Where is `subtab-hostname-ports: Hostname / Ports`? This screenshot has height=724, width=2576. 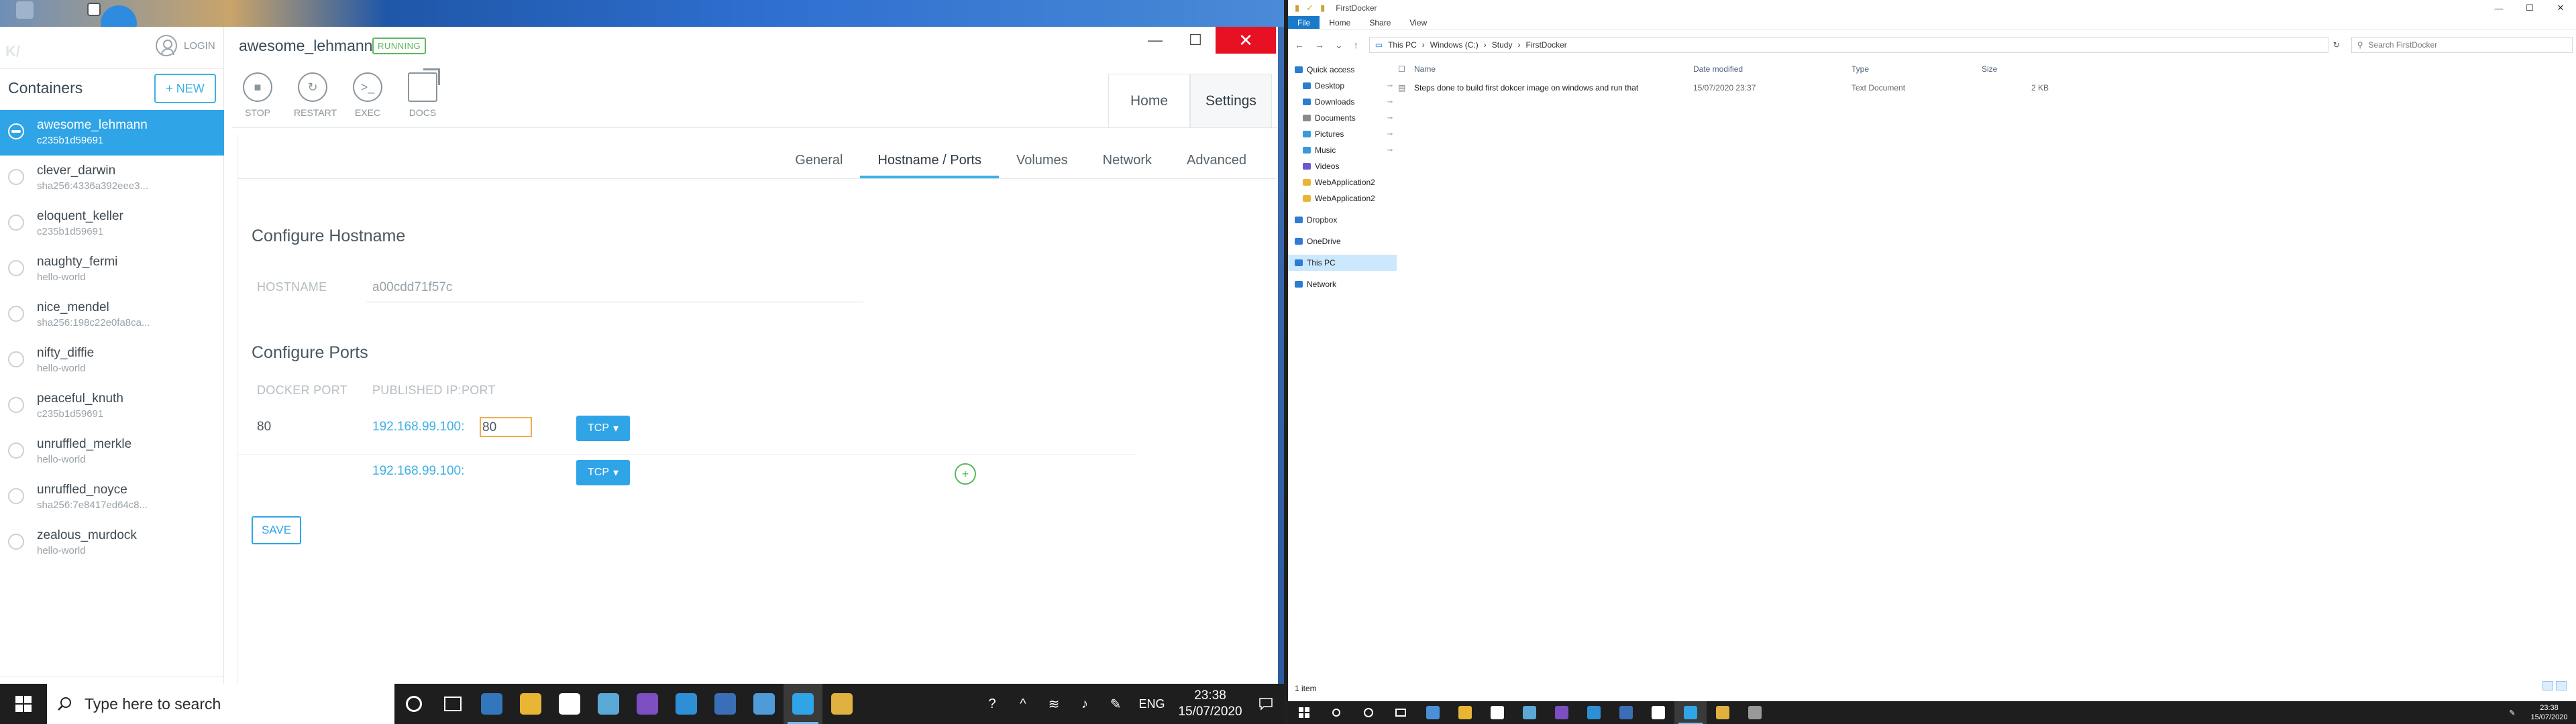 subtab-hostname-ports: Hostname / Ports is located at coordinates (929, 162).